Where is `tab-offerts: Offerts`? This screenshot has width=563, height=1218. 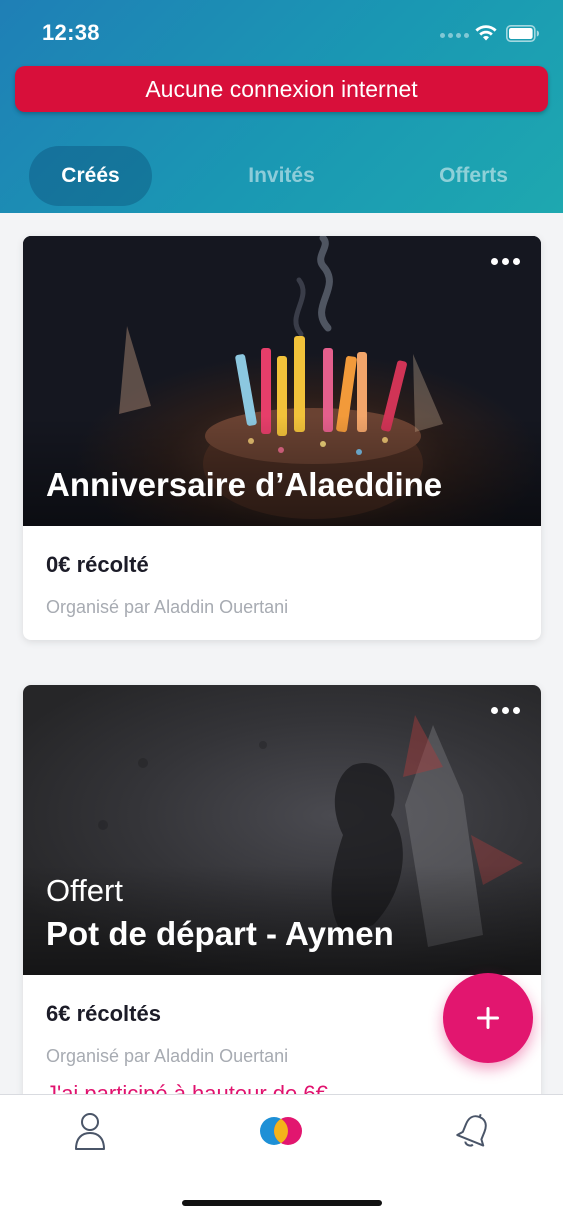
tab-offerts: Offerts is located at coordinates (473, 176).